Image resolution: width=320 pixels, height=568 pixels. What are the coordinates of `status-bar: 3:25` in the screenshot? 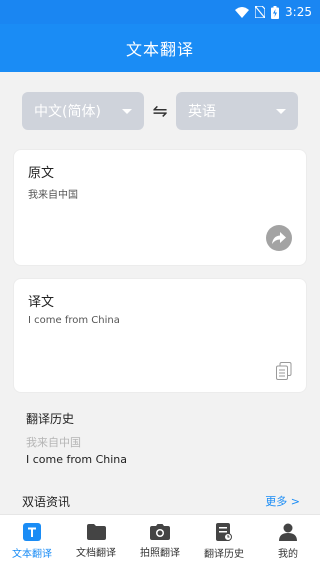 It's located at (160, 12).